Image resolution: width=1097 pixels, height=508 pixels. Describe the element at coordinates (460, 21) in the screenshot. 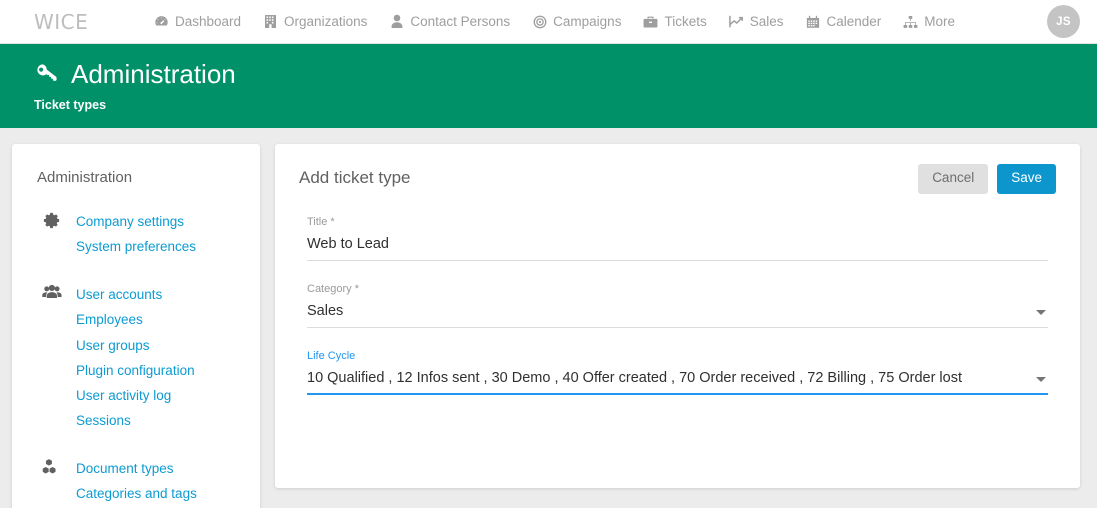

I see `nav-label-contact-persons: Contact Persons` at that location.